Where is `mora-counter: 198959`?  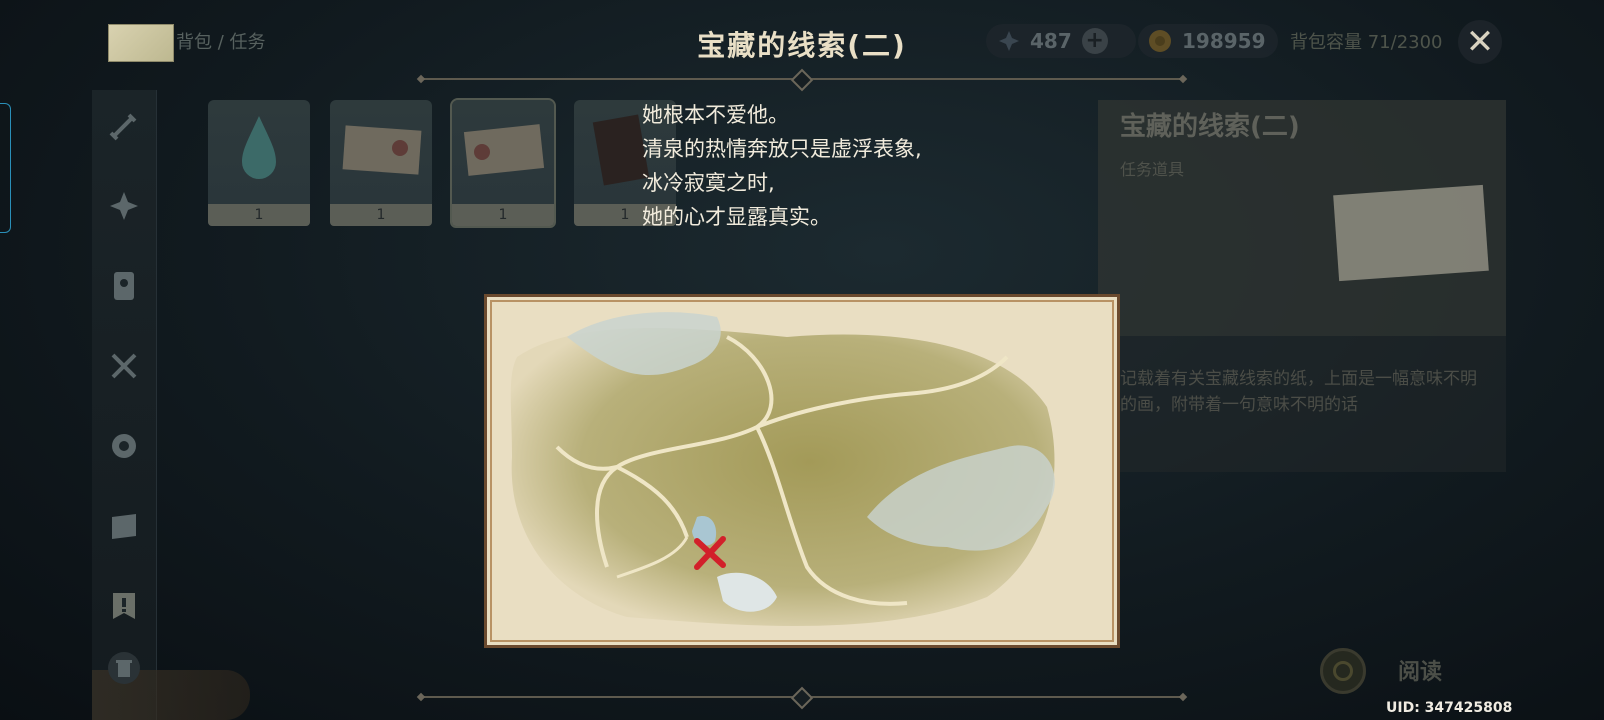 mora-counter: 198959 is located at coordinates (1208, 41).